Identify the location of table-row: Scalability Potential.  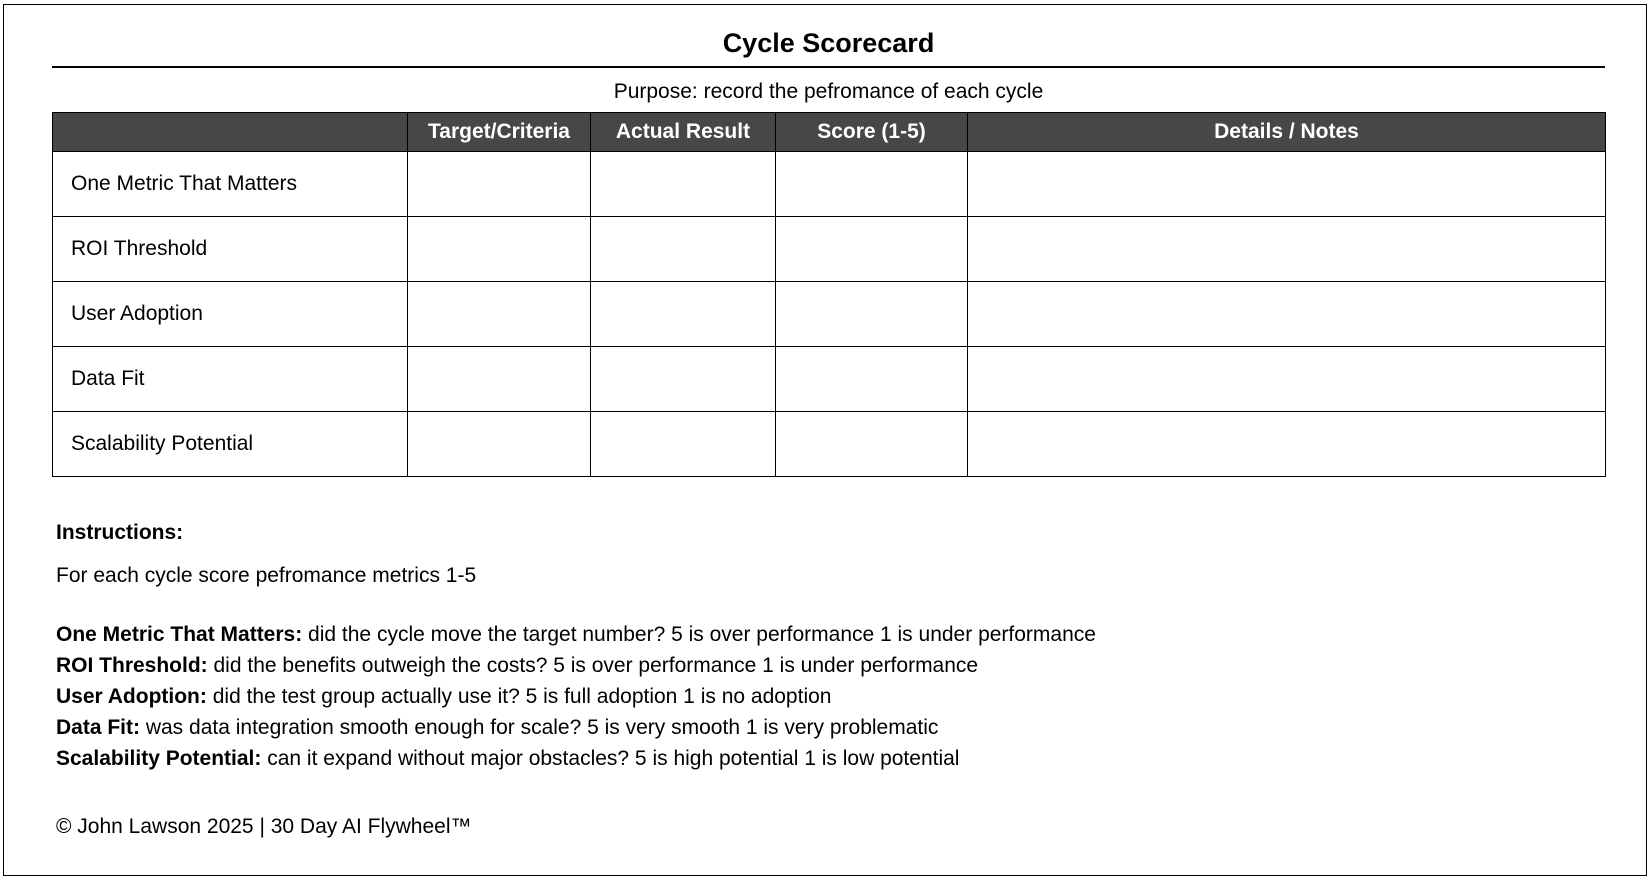
(829, 444).